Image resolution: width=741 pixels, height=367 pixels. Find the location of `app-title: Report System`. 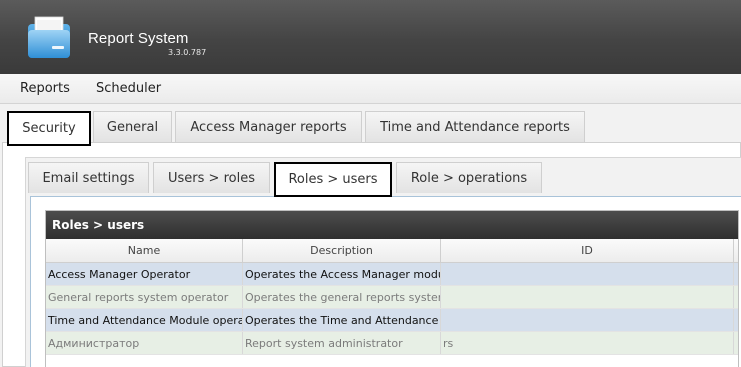

app-title: Report System is located at coordinates (138, 38).